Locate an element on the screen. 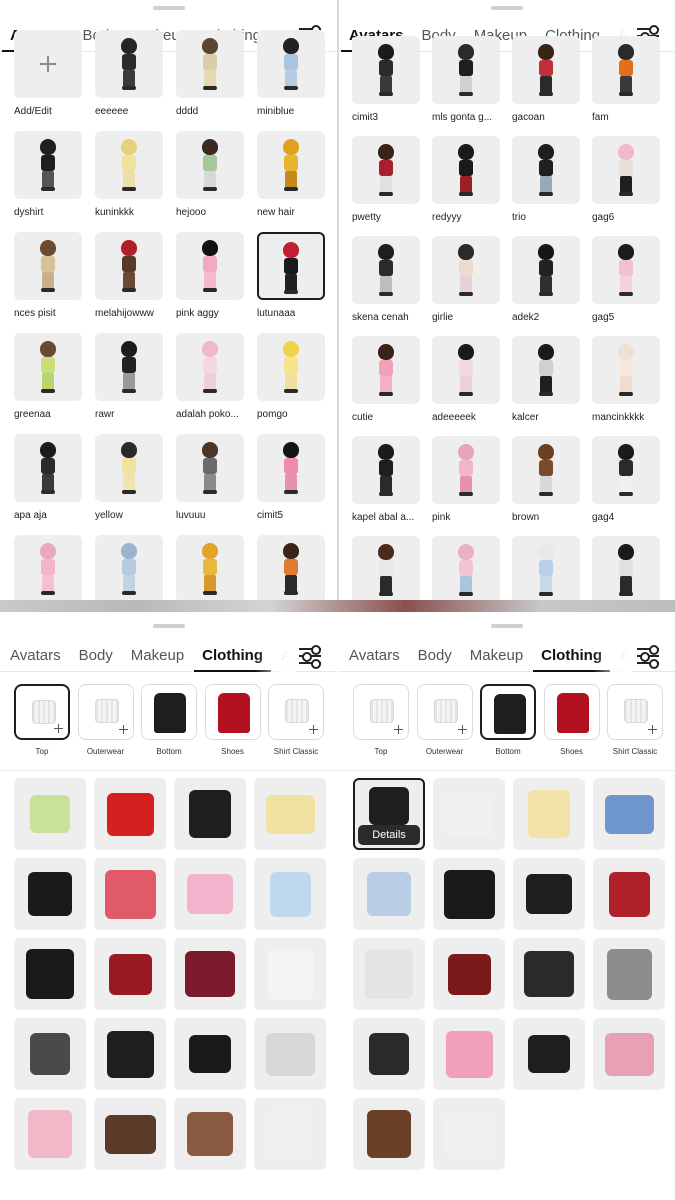  add-edit-avatar: Add/Edit is located at coordinates (48, 73).